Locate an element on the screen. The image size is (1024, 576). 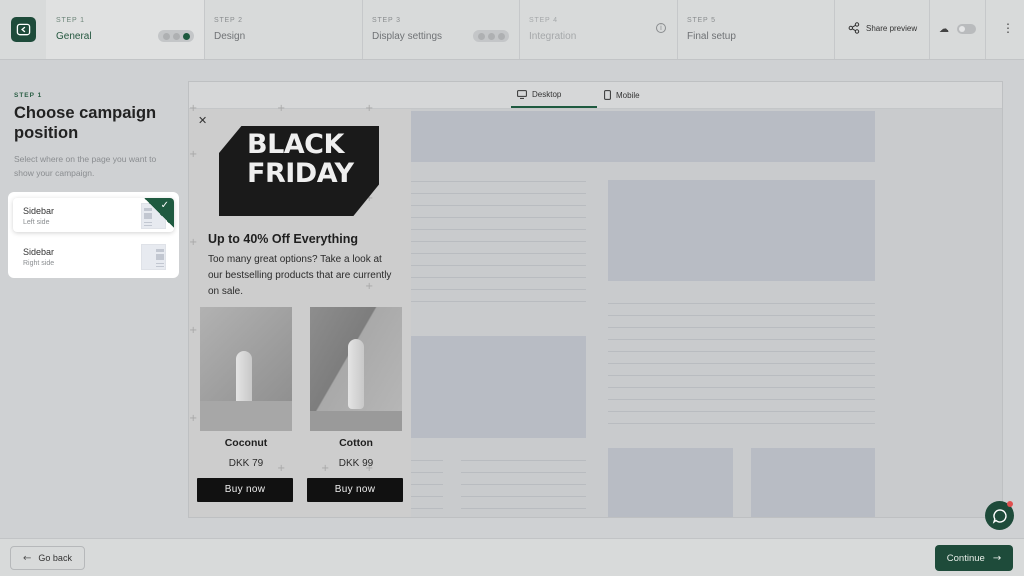
offer-headline: Up to 40% Off Everything is located at coordinates (283, 239).